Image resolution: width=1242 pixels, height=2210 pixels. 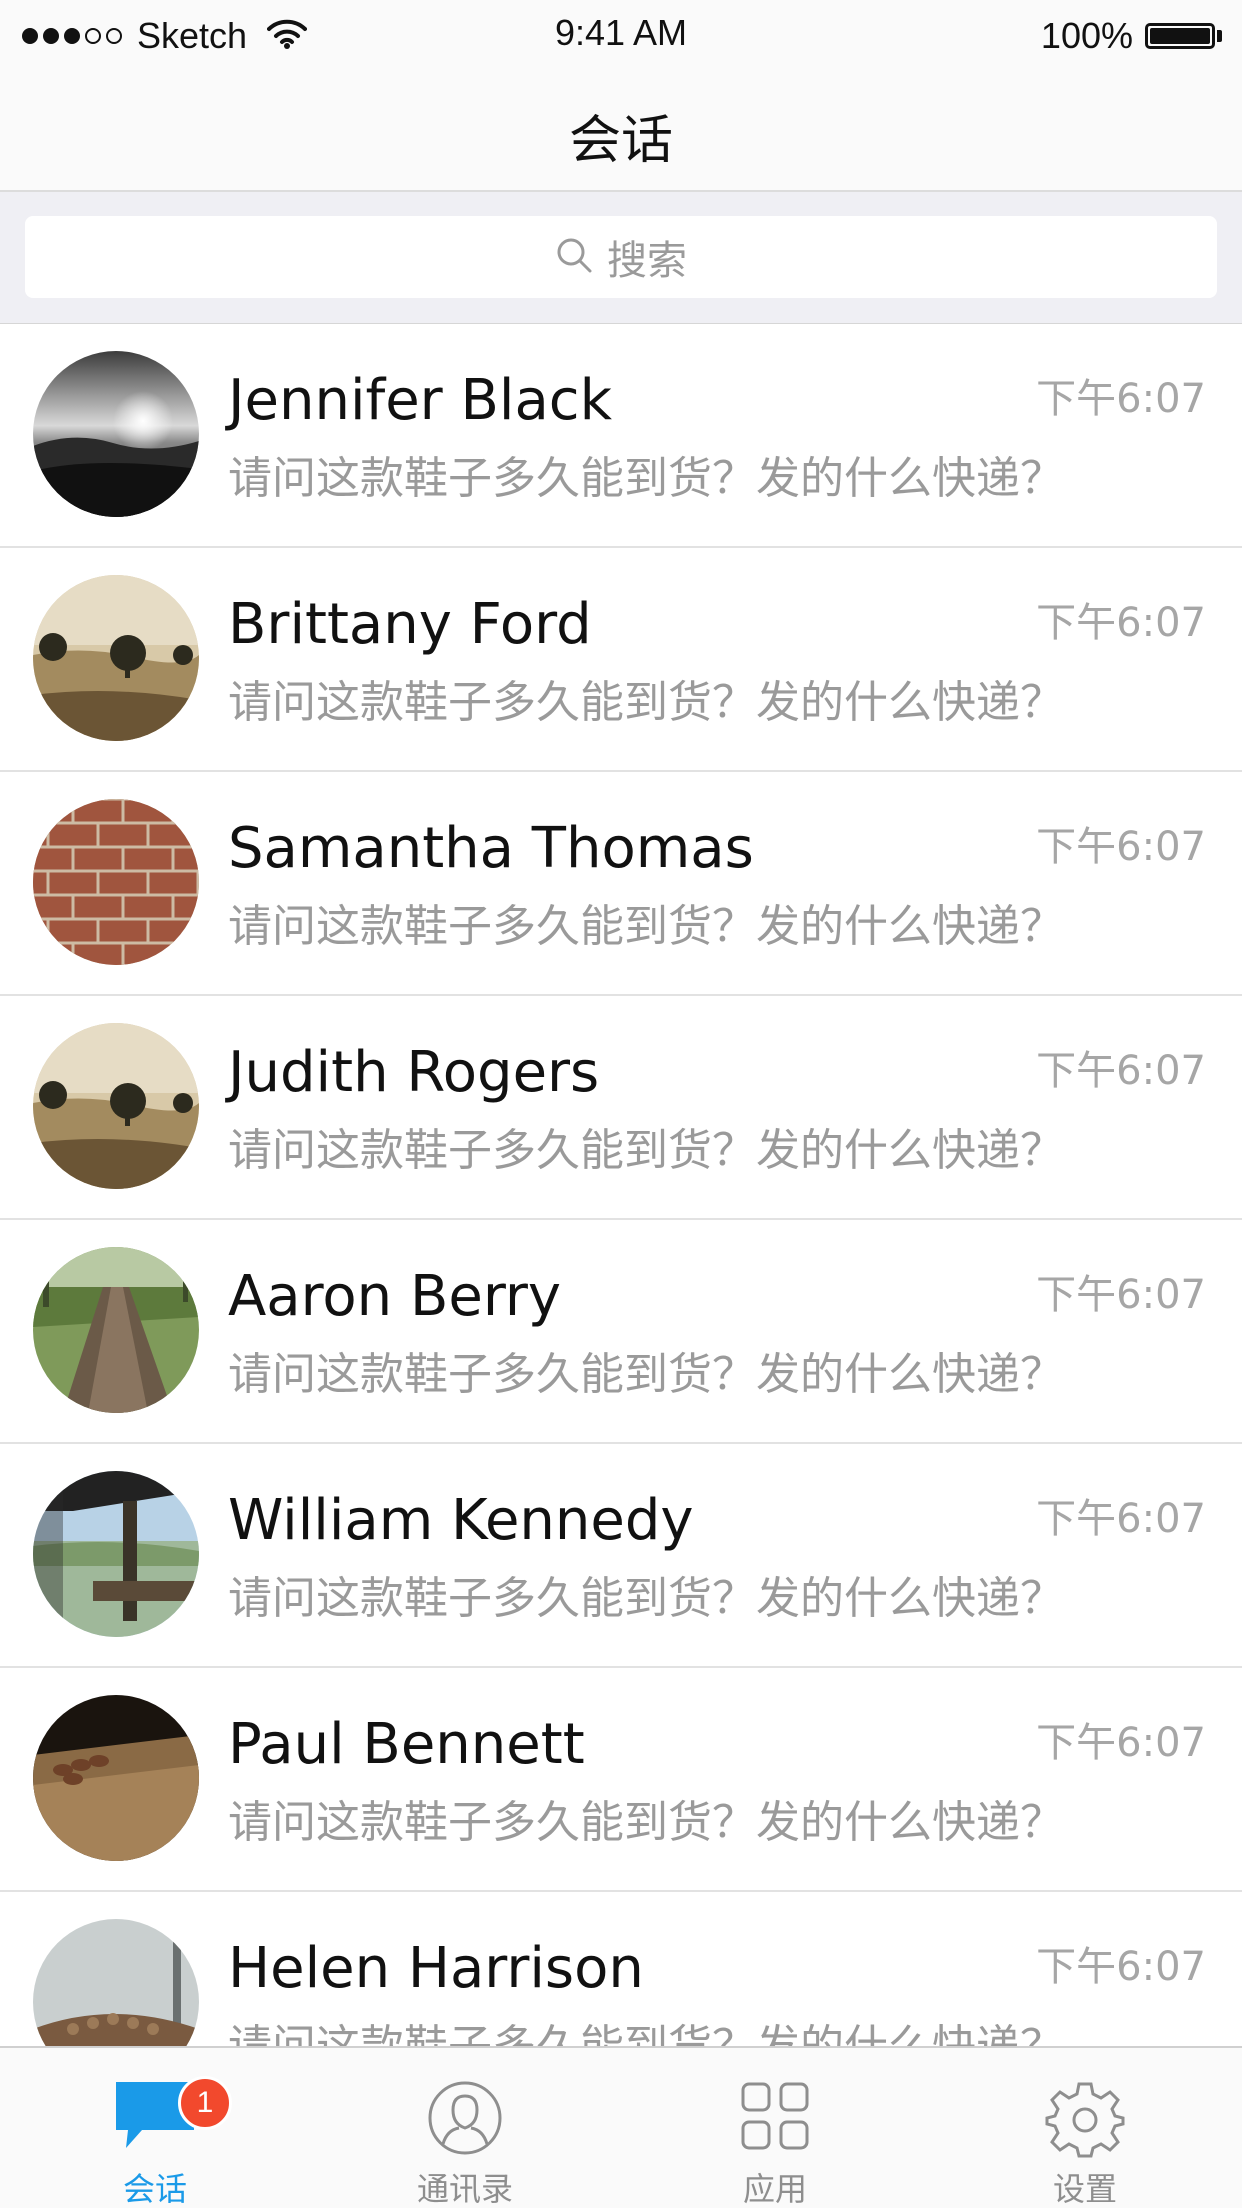 What do you see at coordinates (414, 1072) in the screenshot?
I see `contact-name: Judith Rogers` at bounding box center [414, 1072].